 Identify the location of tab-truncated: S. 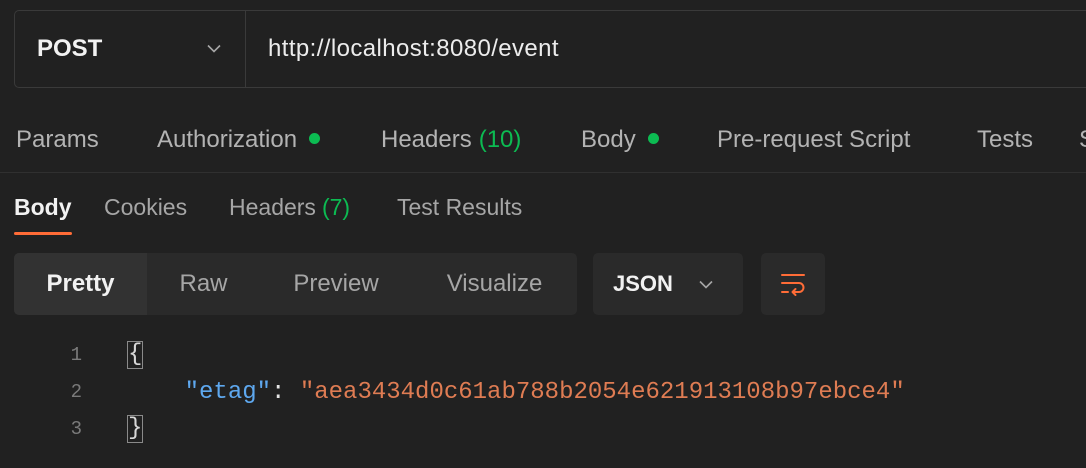
(1082, 140).